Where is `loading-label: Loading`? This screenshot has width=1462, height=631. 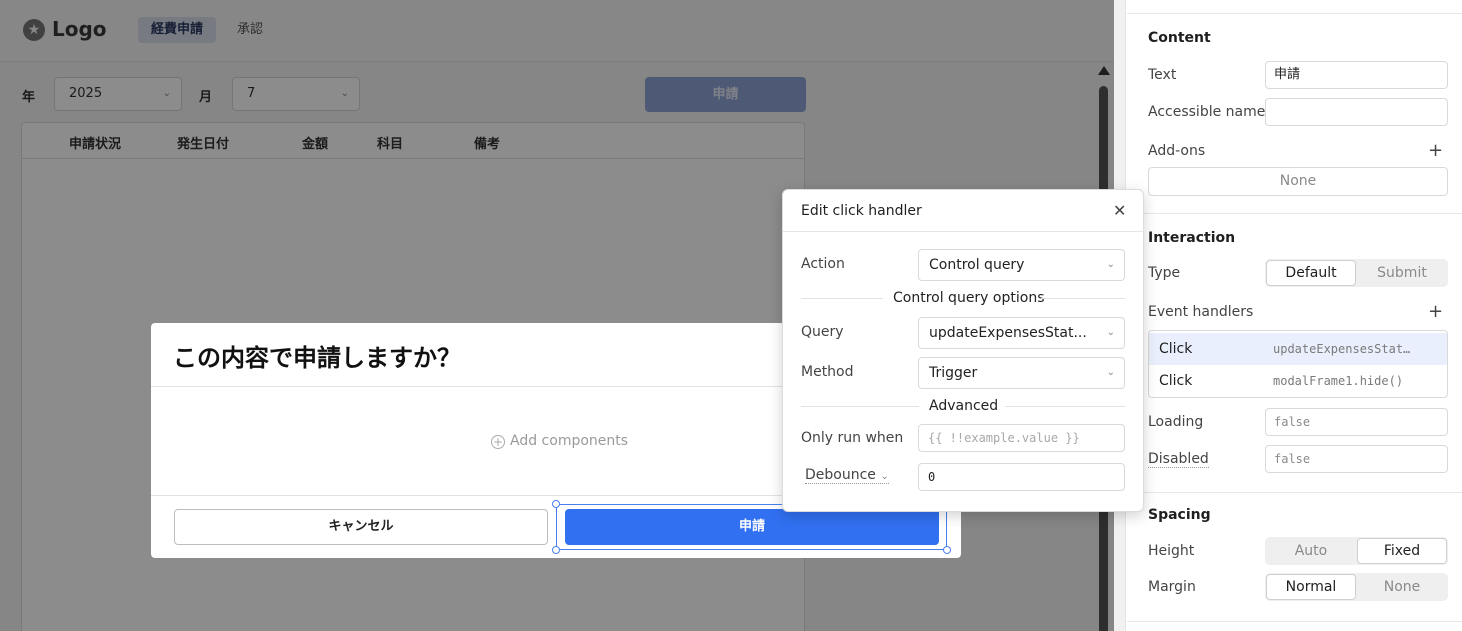
loading-label: Loading is located at coordinates (1176, 422).